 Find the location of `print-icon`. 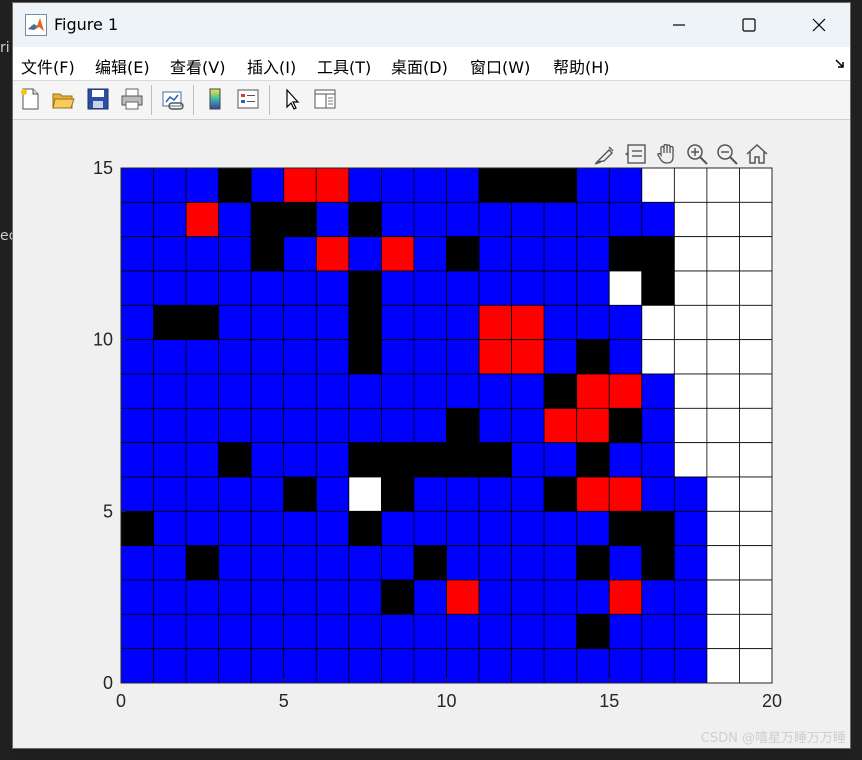

print-icon is located at coordinates (132, 99).